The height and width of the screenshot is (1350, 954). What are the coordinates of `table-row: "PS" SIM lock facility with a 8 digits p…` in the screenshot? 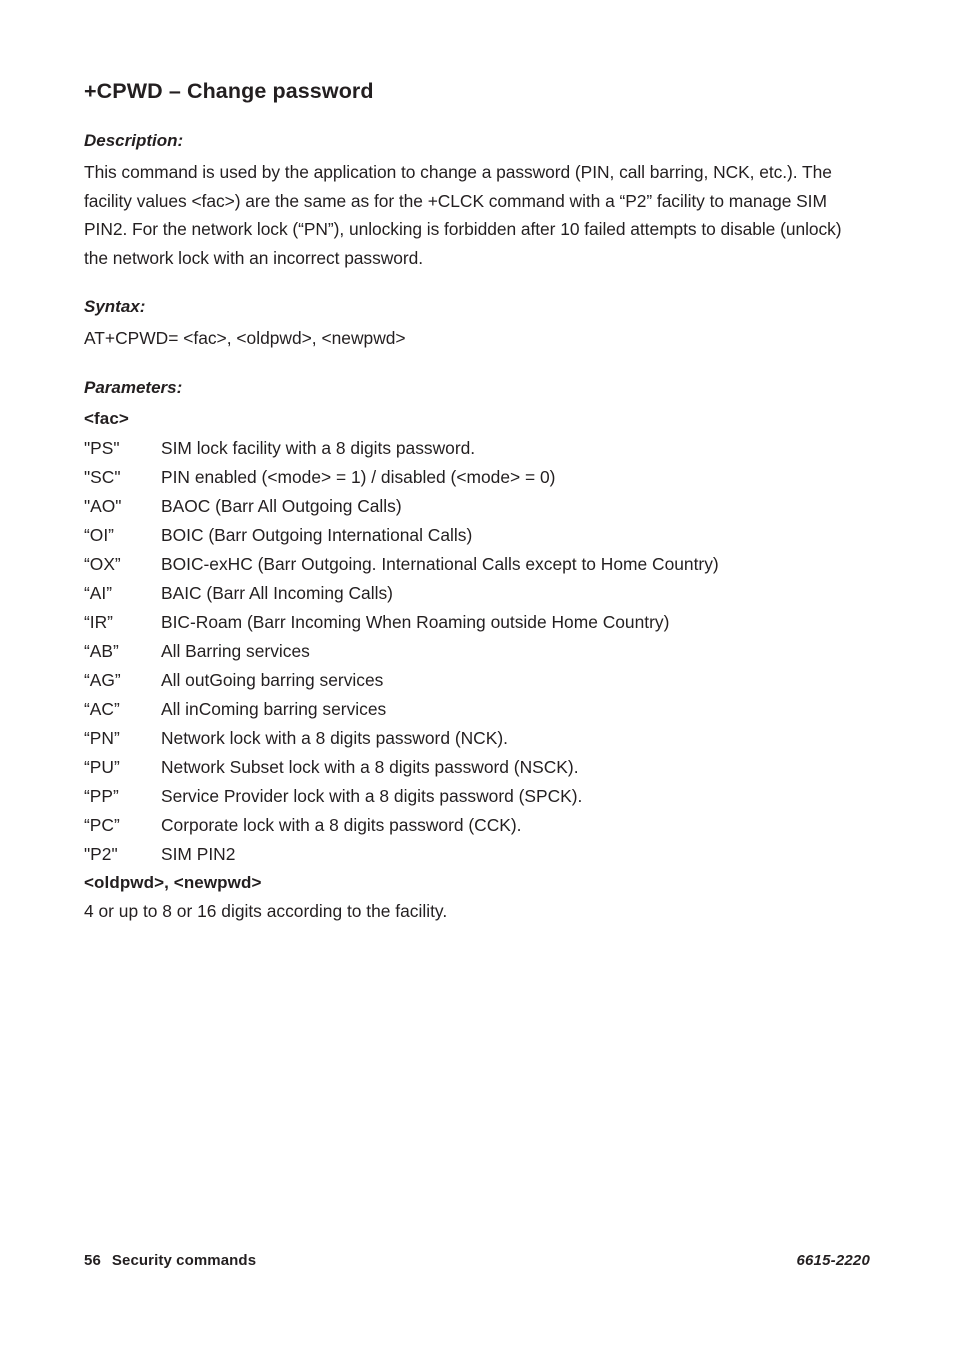 It's located at (464, 448).